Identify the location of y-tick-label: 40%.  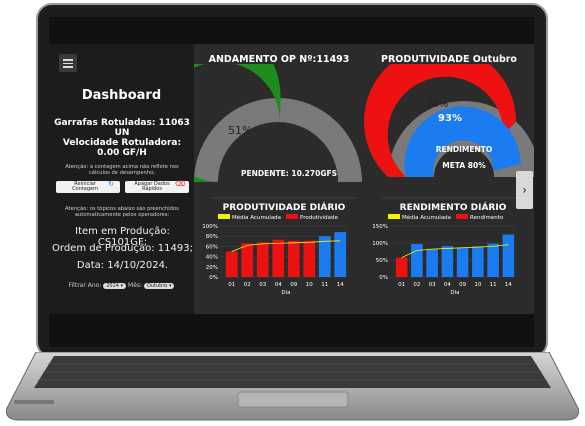
(212, 258).